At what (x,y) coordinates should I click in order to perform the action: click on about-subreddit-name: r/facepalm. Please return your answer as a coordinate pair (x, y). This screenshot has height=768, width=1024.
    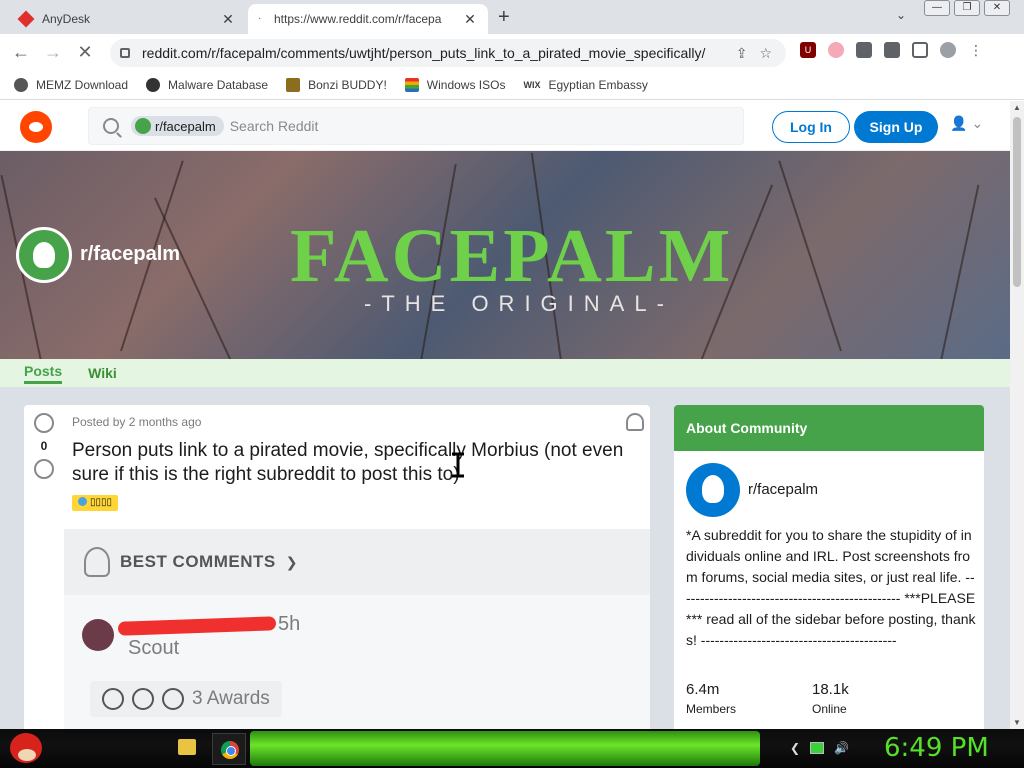
    Looking at the image, I should click on (783, 489).